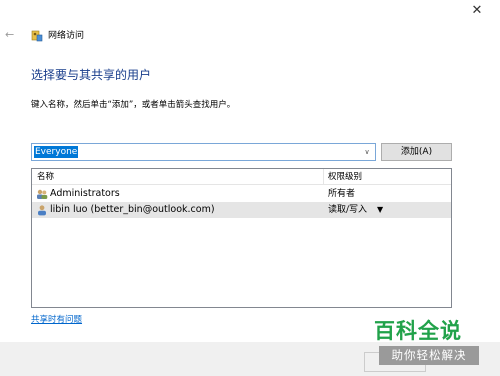 The image size is (500, 376). I want to click on window-title: 网络访问, so click(66, 36).